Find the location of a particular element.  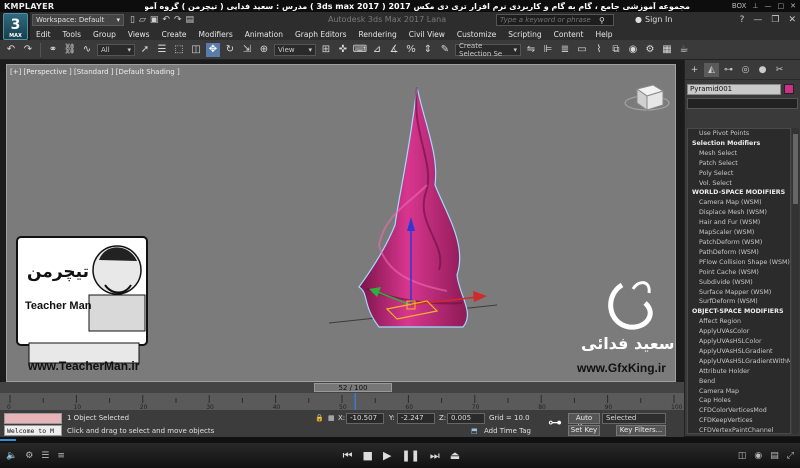

time-slider: 52 / 100 is located at coordinates (342, 387).